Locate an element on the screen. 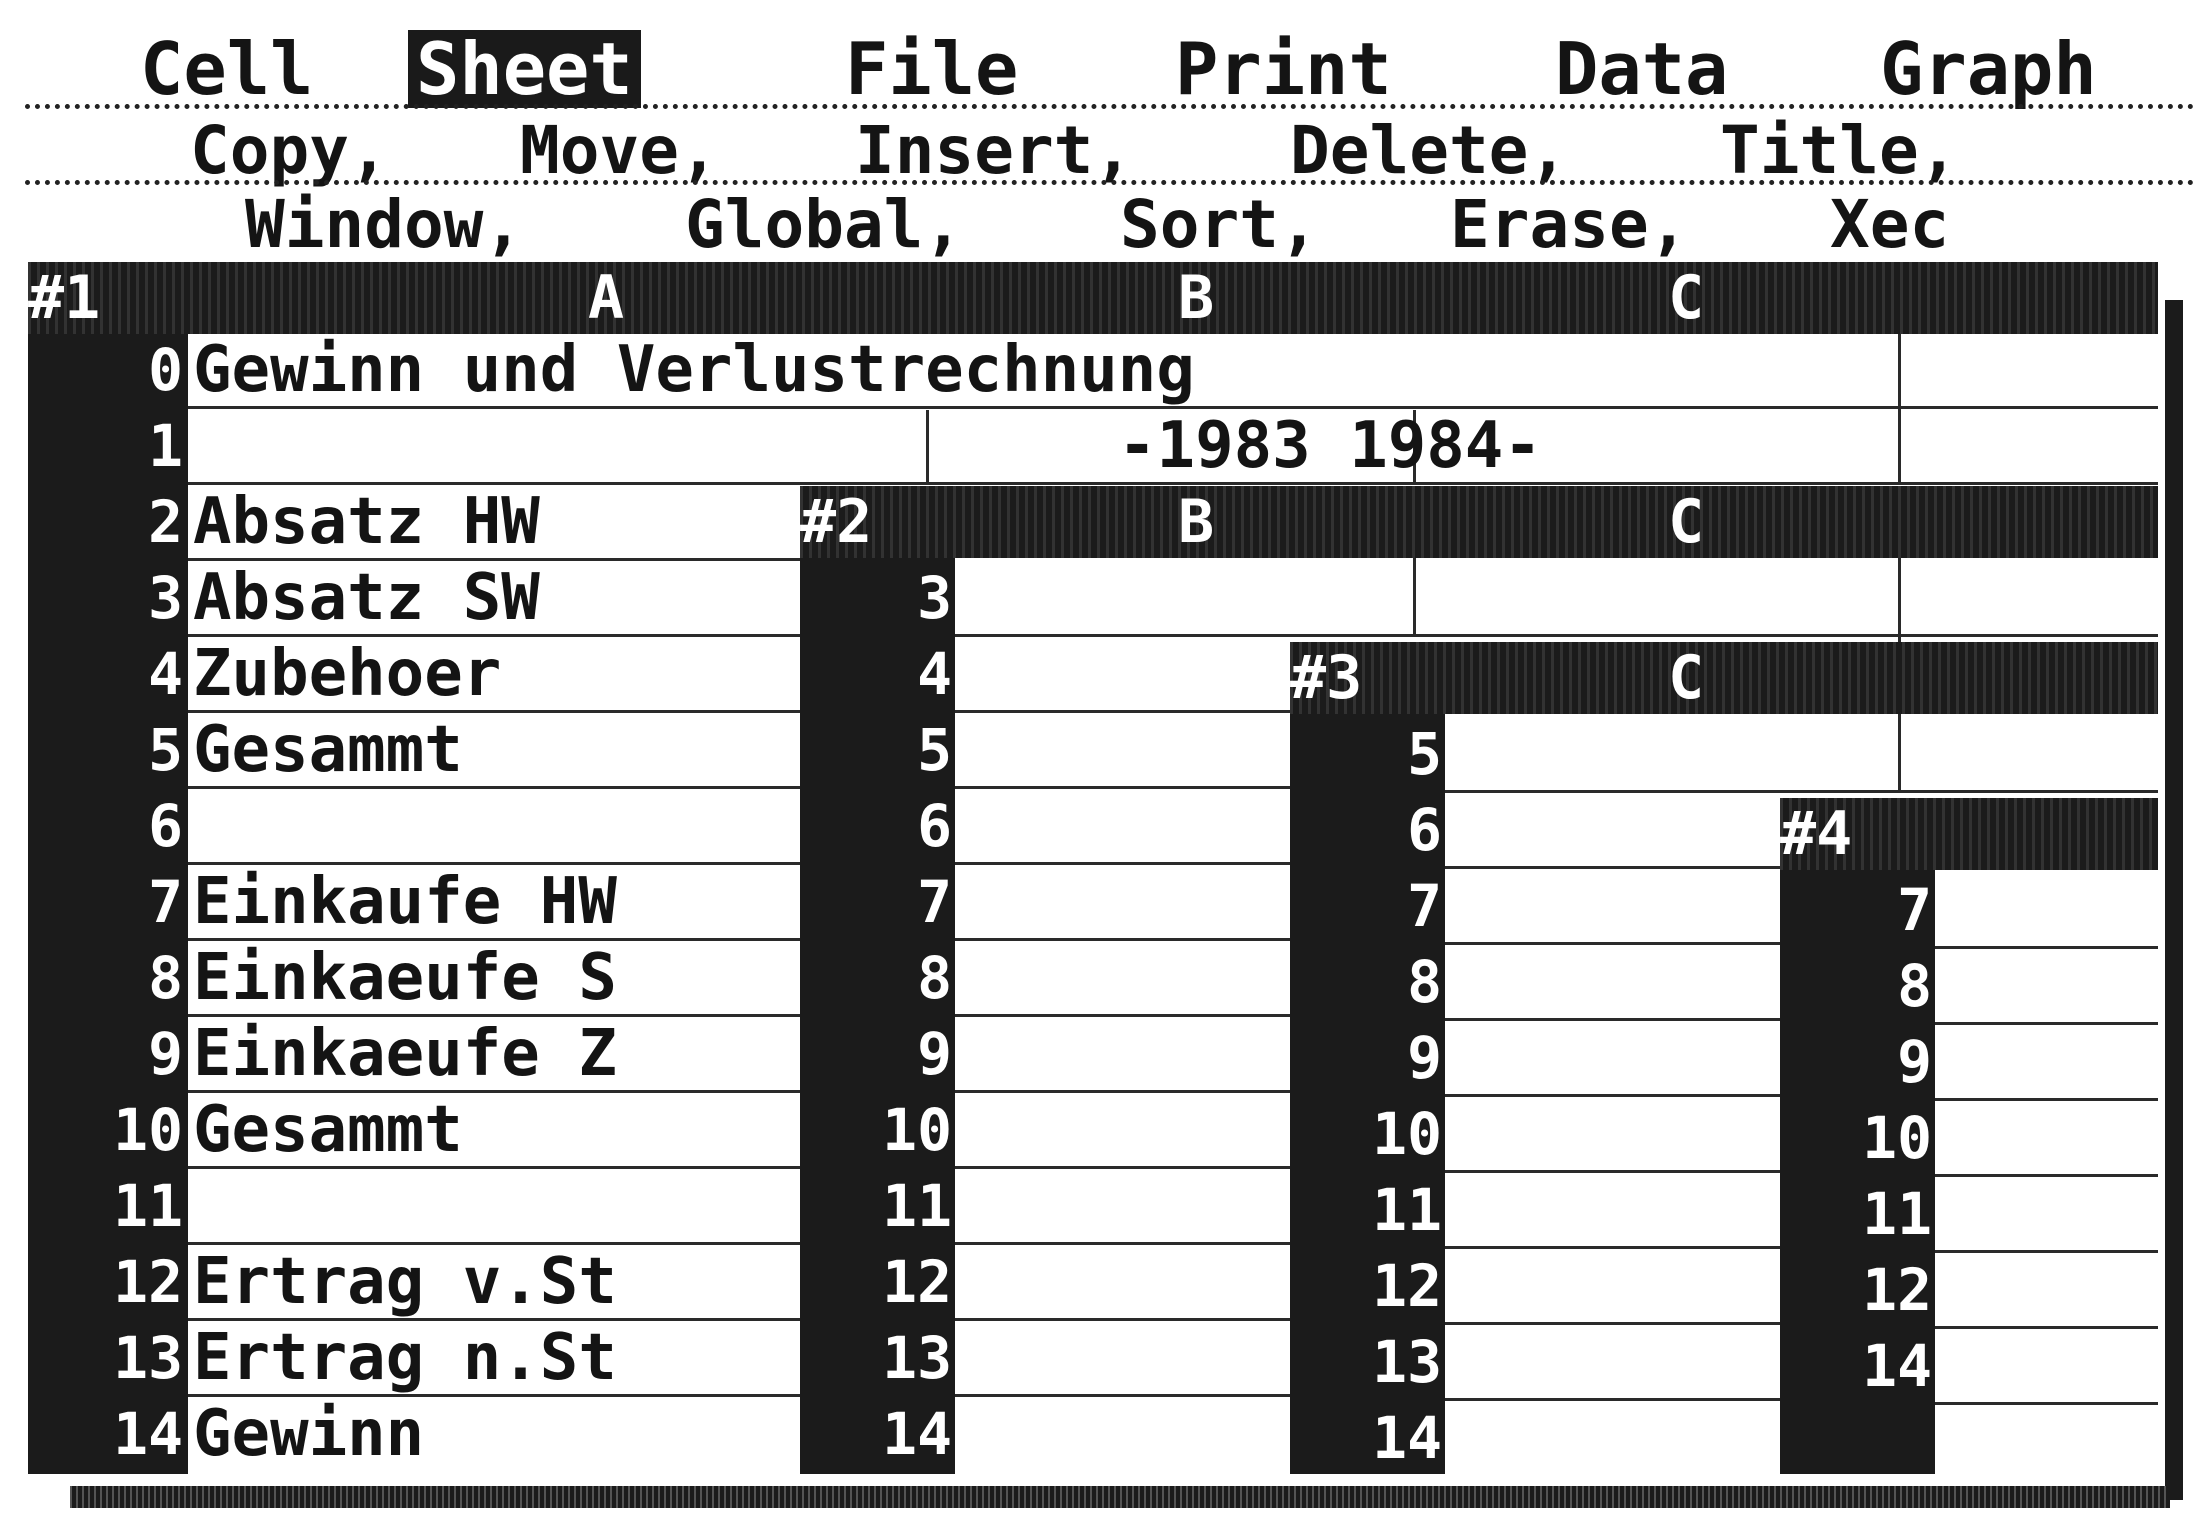 This screenshot has width=2209, height=1530. cell-a9: Einkaeufe Z is located at coordinates (508, 1054).